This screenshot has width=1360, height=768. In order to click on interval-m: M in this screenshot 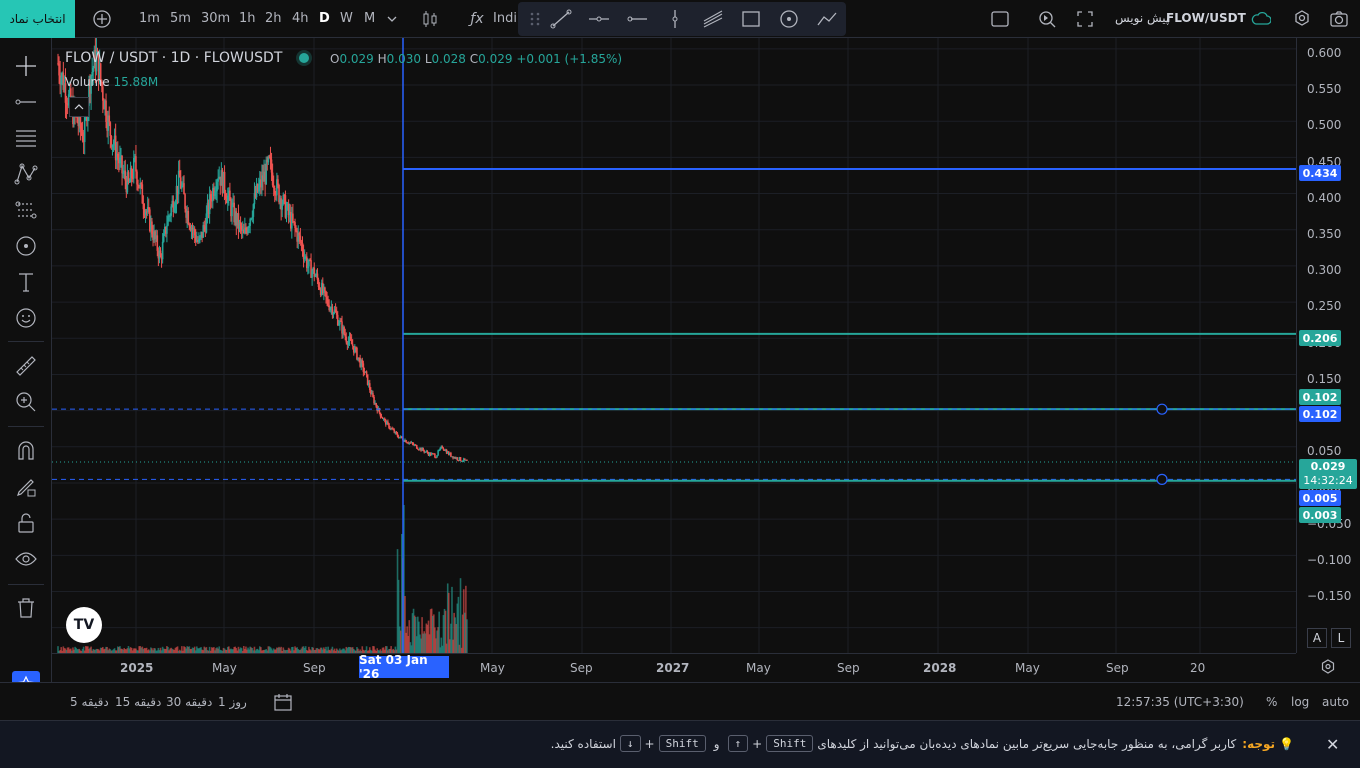, I will do `click(369, 18)`.